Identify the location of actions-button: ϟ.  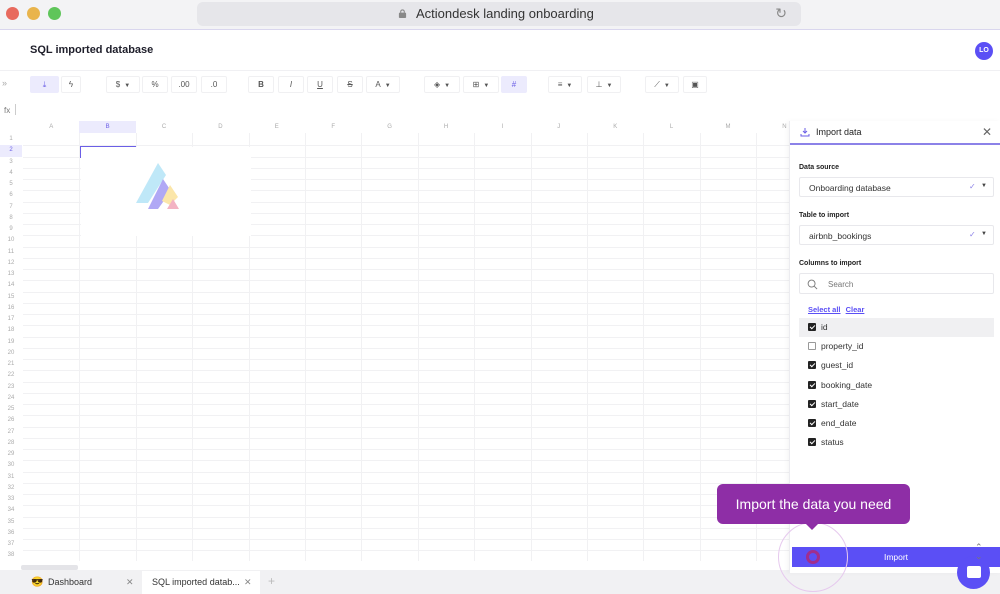
(71, 84).